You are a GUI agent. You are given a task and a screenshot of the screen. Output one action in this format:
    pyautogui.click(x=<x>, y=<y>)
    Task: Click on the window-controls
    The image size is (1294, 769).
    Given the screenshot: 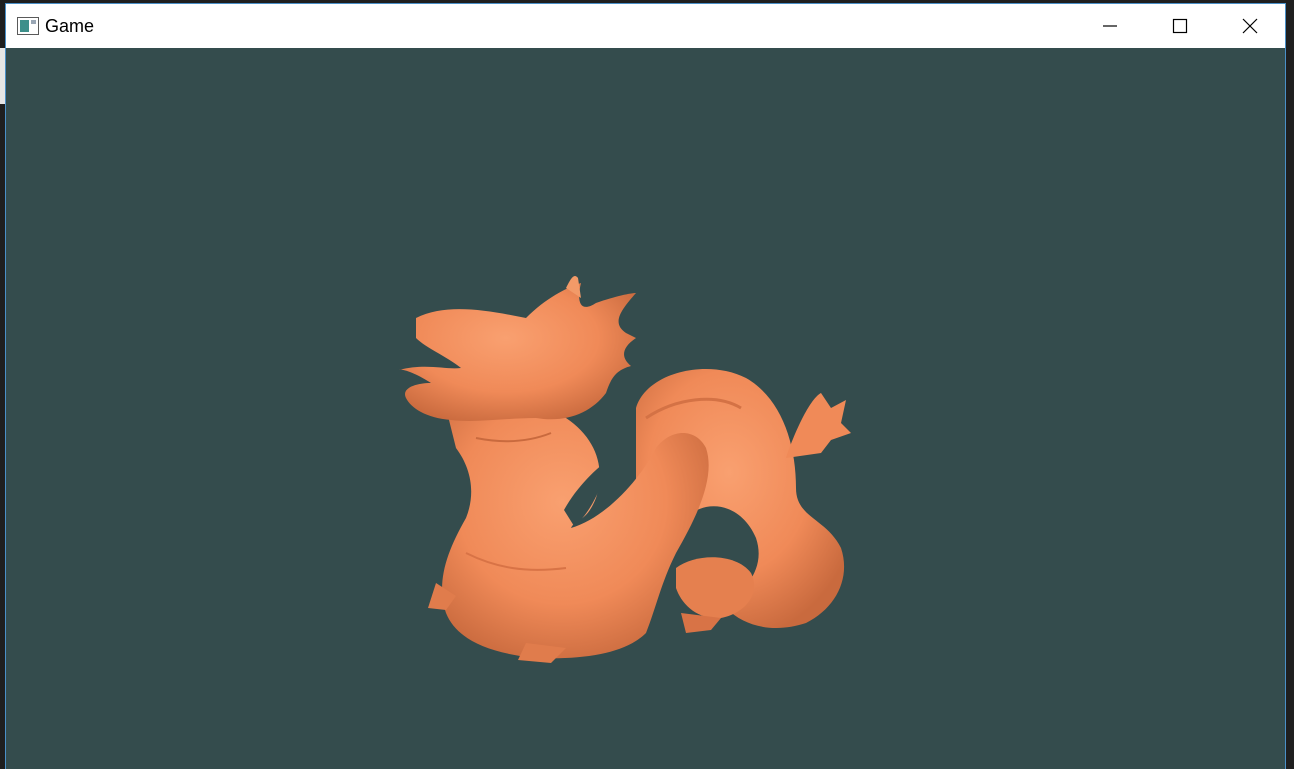 What is the action you would take?
    pyautogui.click(x=1180, y=26)
    